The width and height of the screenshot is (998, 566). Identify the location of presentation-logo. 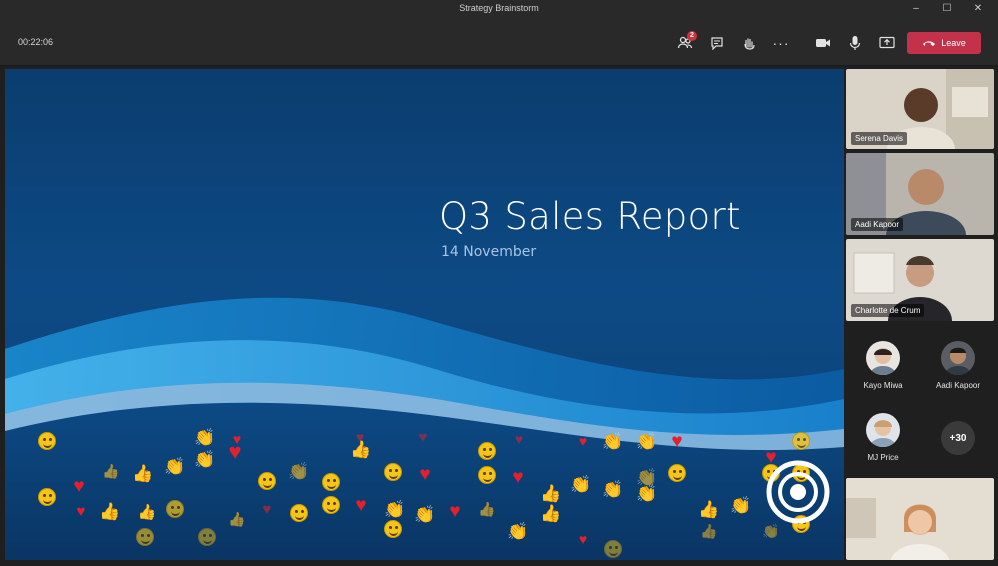
(798, 492).